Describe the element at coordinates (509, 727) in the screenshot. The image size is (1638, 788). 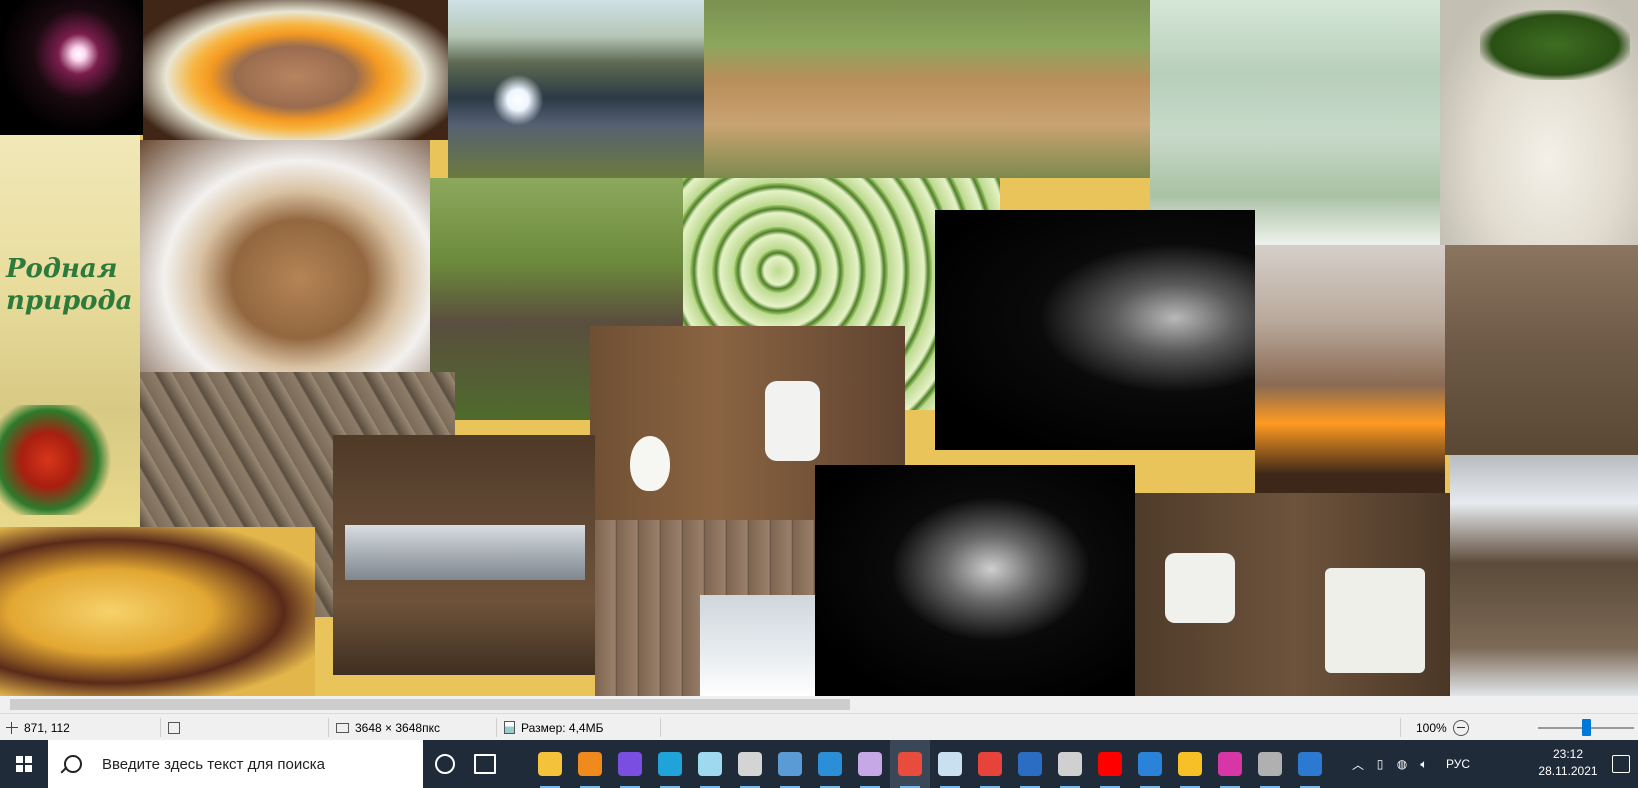
I see `file-size-icon` at that location.